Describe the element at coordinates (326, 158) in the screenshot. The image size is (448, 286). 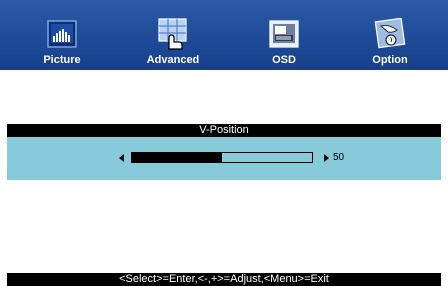
I see `increase-arrow-icon` at that location.